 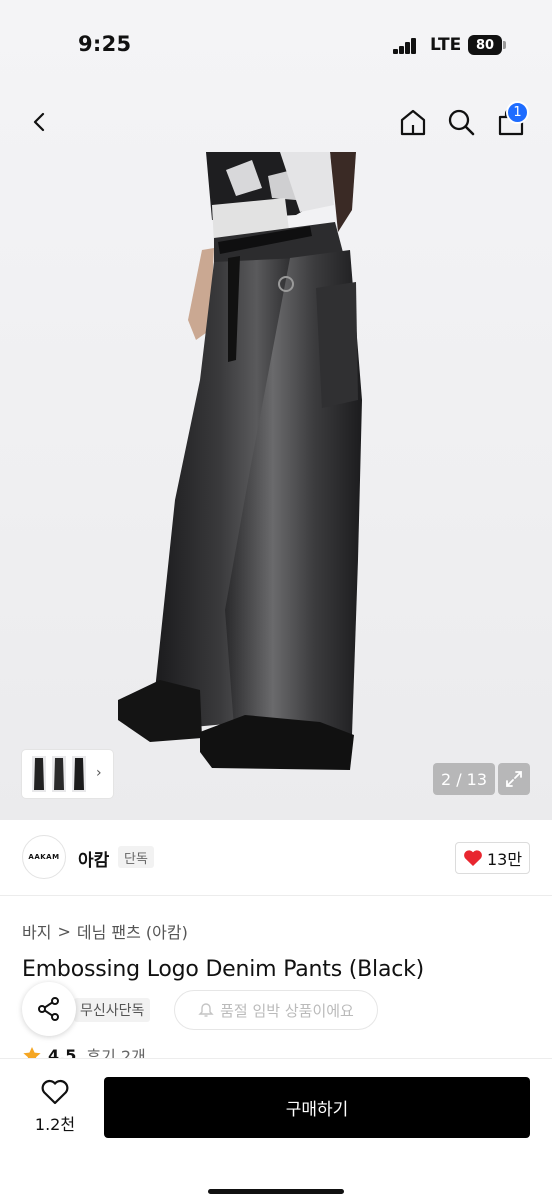 I want to click on share-icon, so click(x=48, y=1009).